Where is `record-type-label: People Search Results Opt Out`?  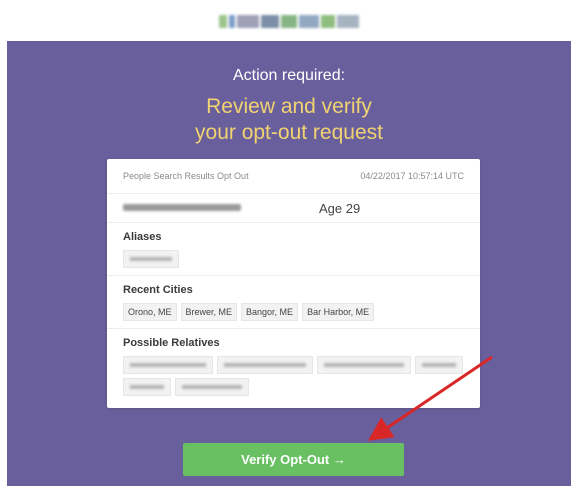 record-type-label: People Search Results Opt Out is located at coordinates (186, 176).